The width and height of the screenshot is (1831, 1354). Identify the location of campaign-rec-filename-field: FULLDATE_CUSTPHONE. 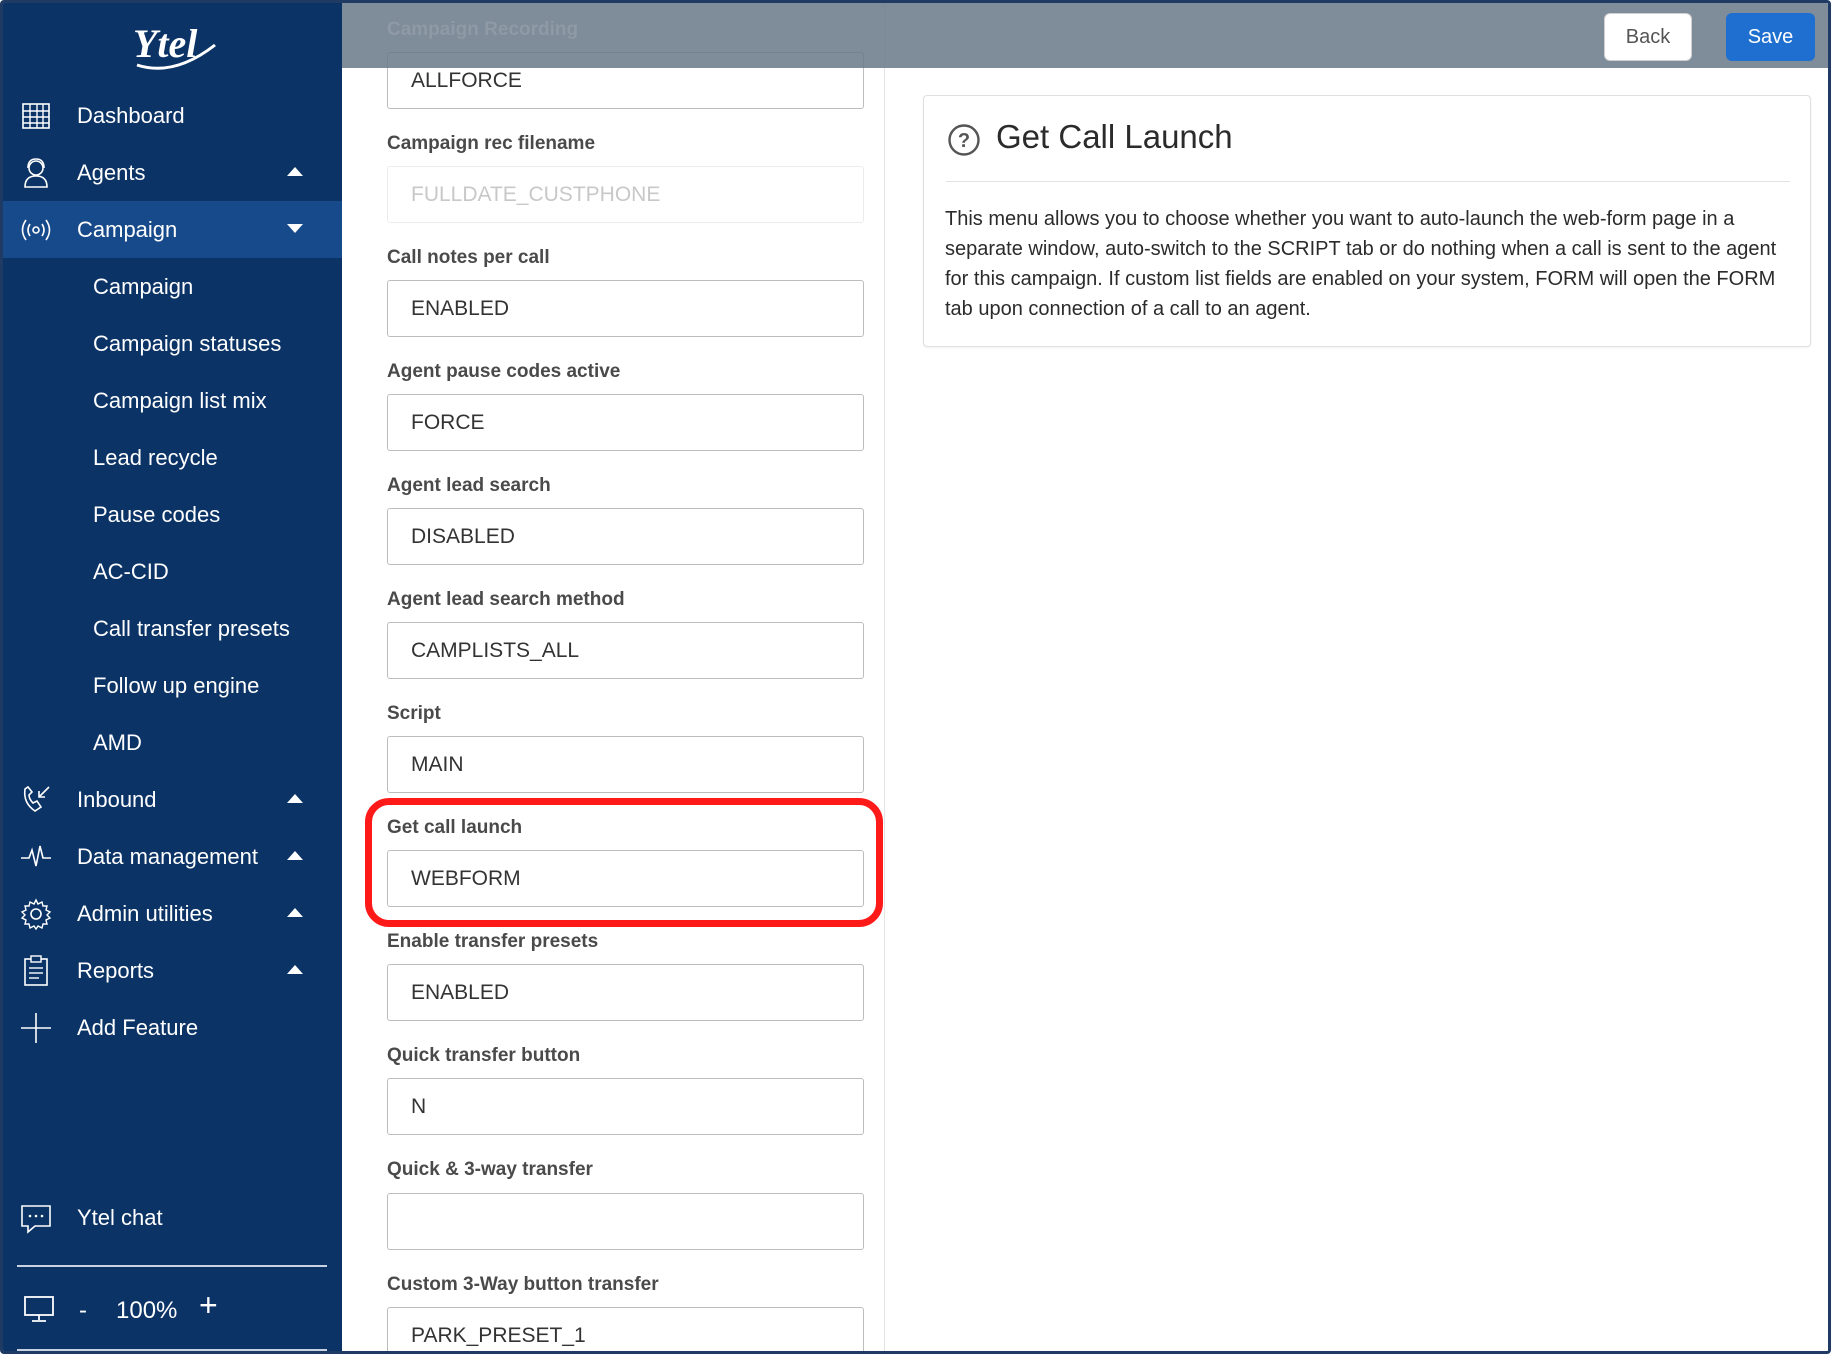
(625, 194).